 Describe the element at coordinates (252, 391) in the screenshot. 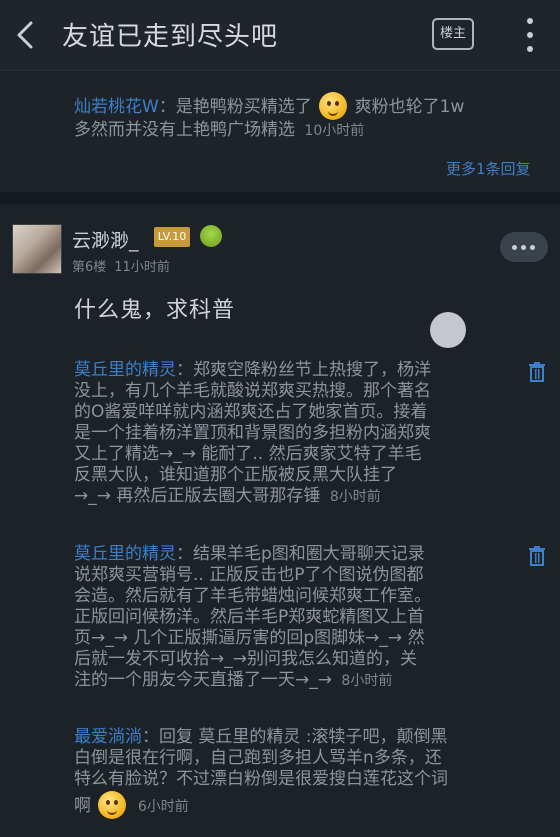

I see `reply-text: 没上，有几个羊毛就酸说郑爽买热搜。那个著名` at that location.